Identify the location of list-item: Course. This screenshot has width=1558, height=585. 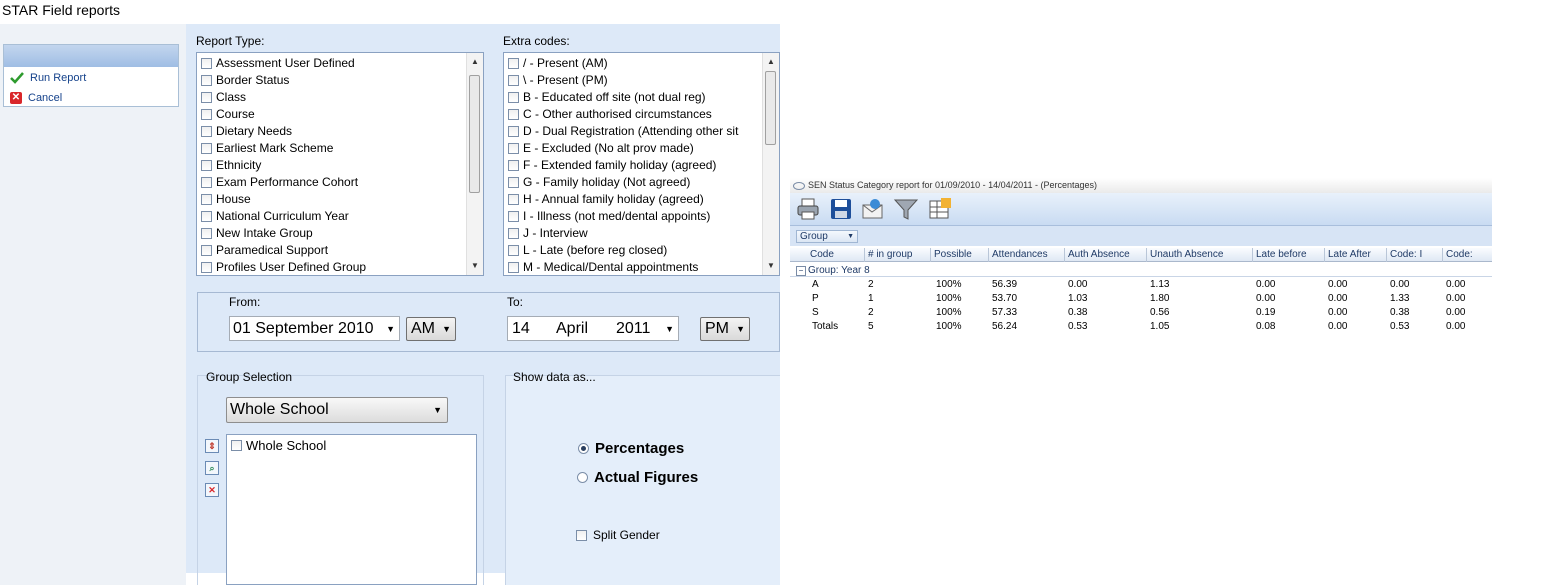
(332, 114).